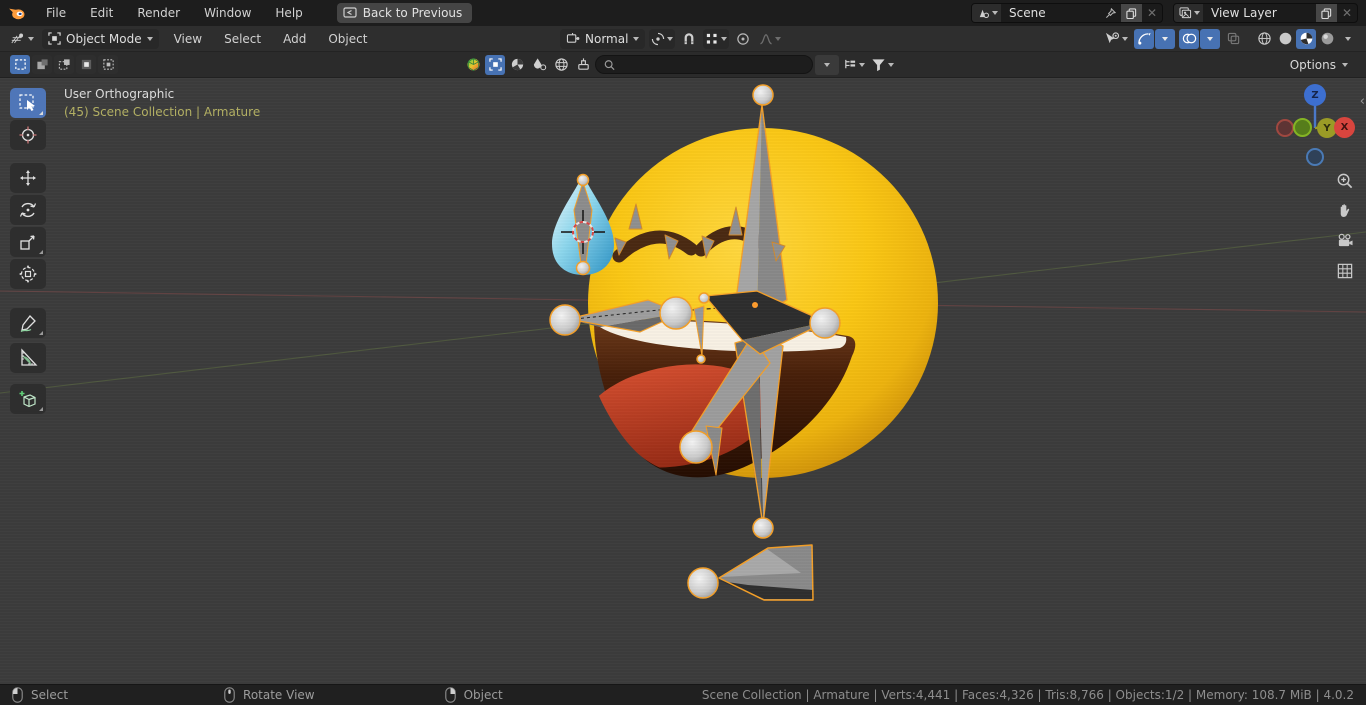  I want to click on xray-toggle, so click(1234, 39).